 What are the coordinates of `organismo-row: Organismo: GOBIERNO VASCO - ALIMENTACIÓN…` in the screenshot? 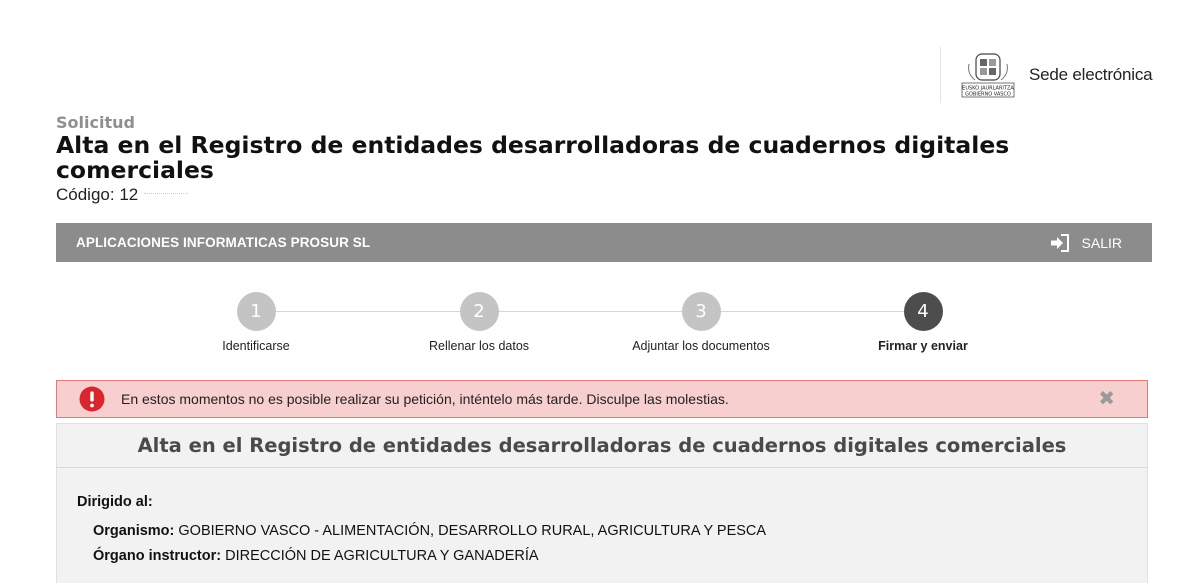 It's located at (620, 531).